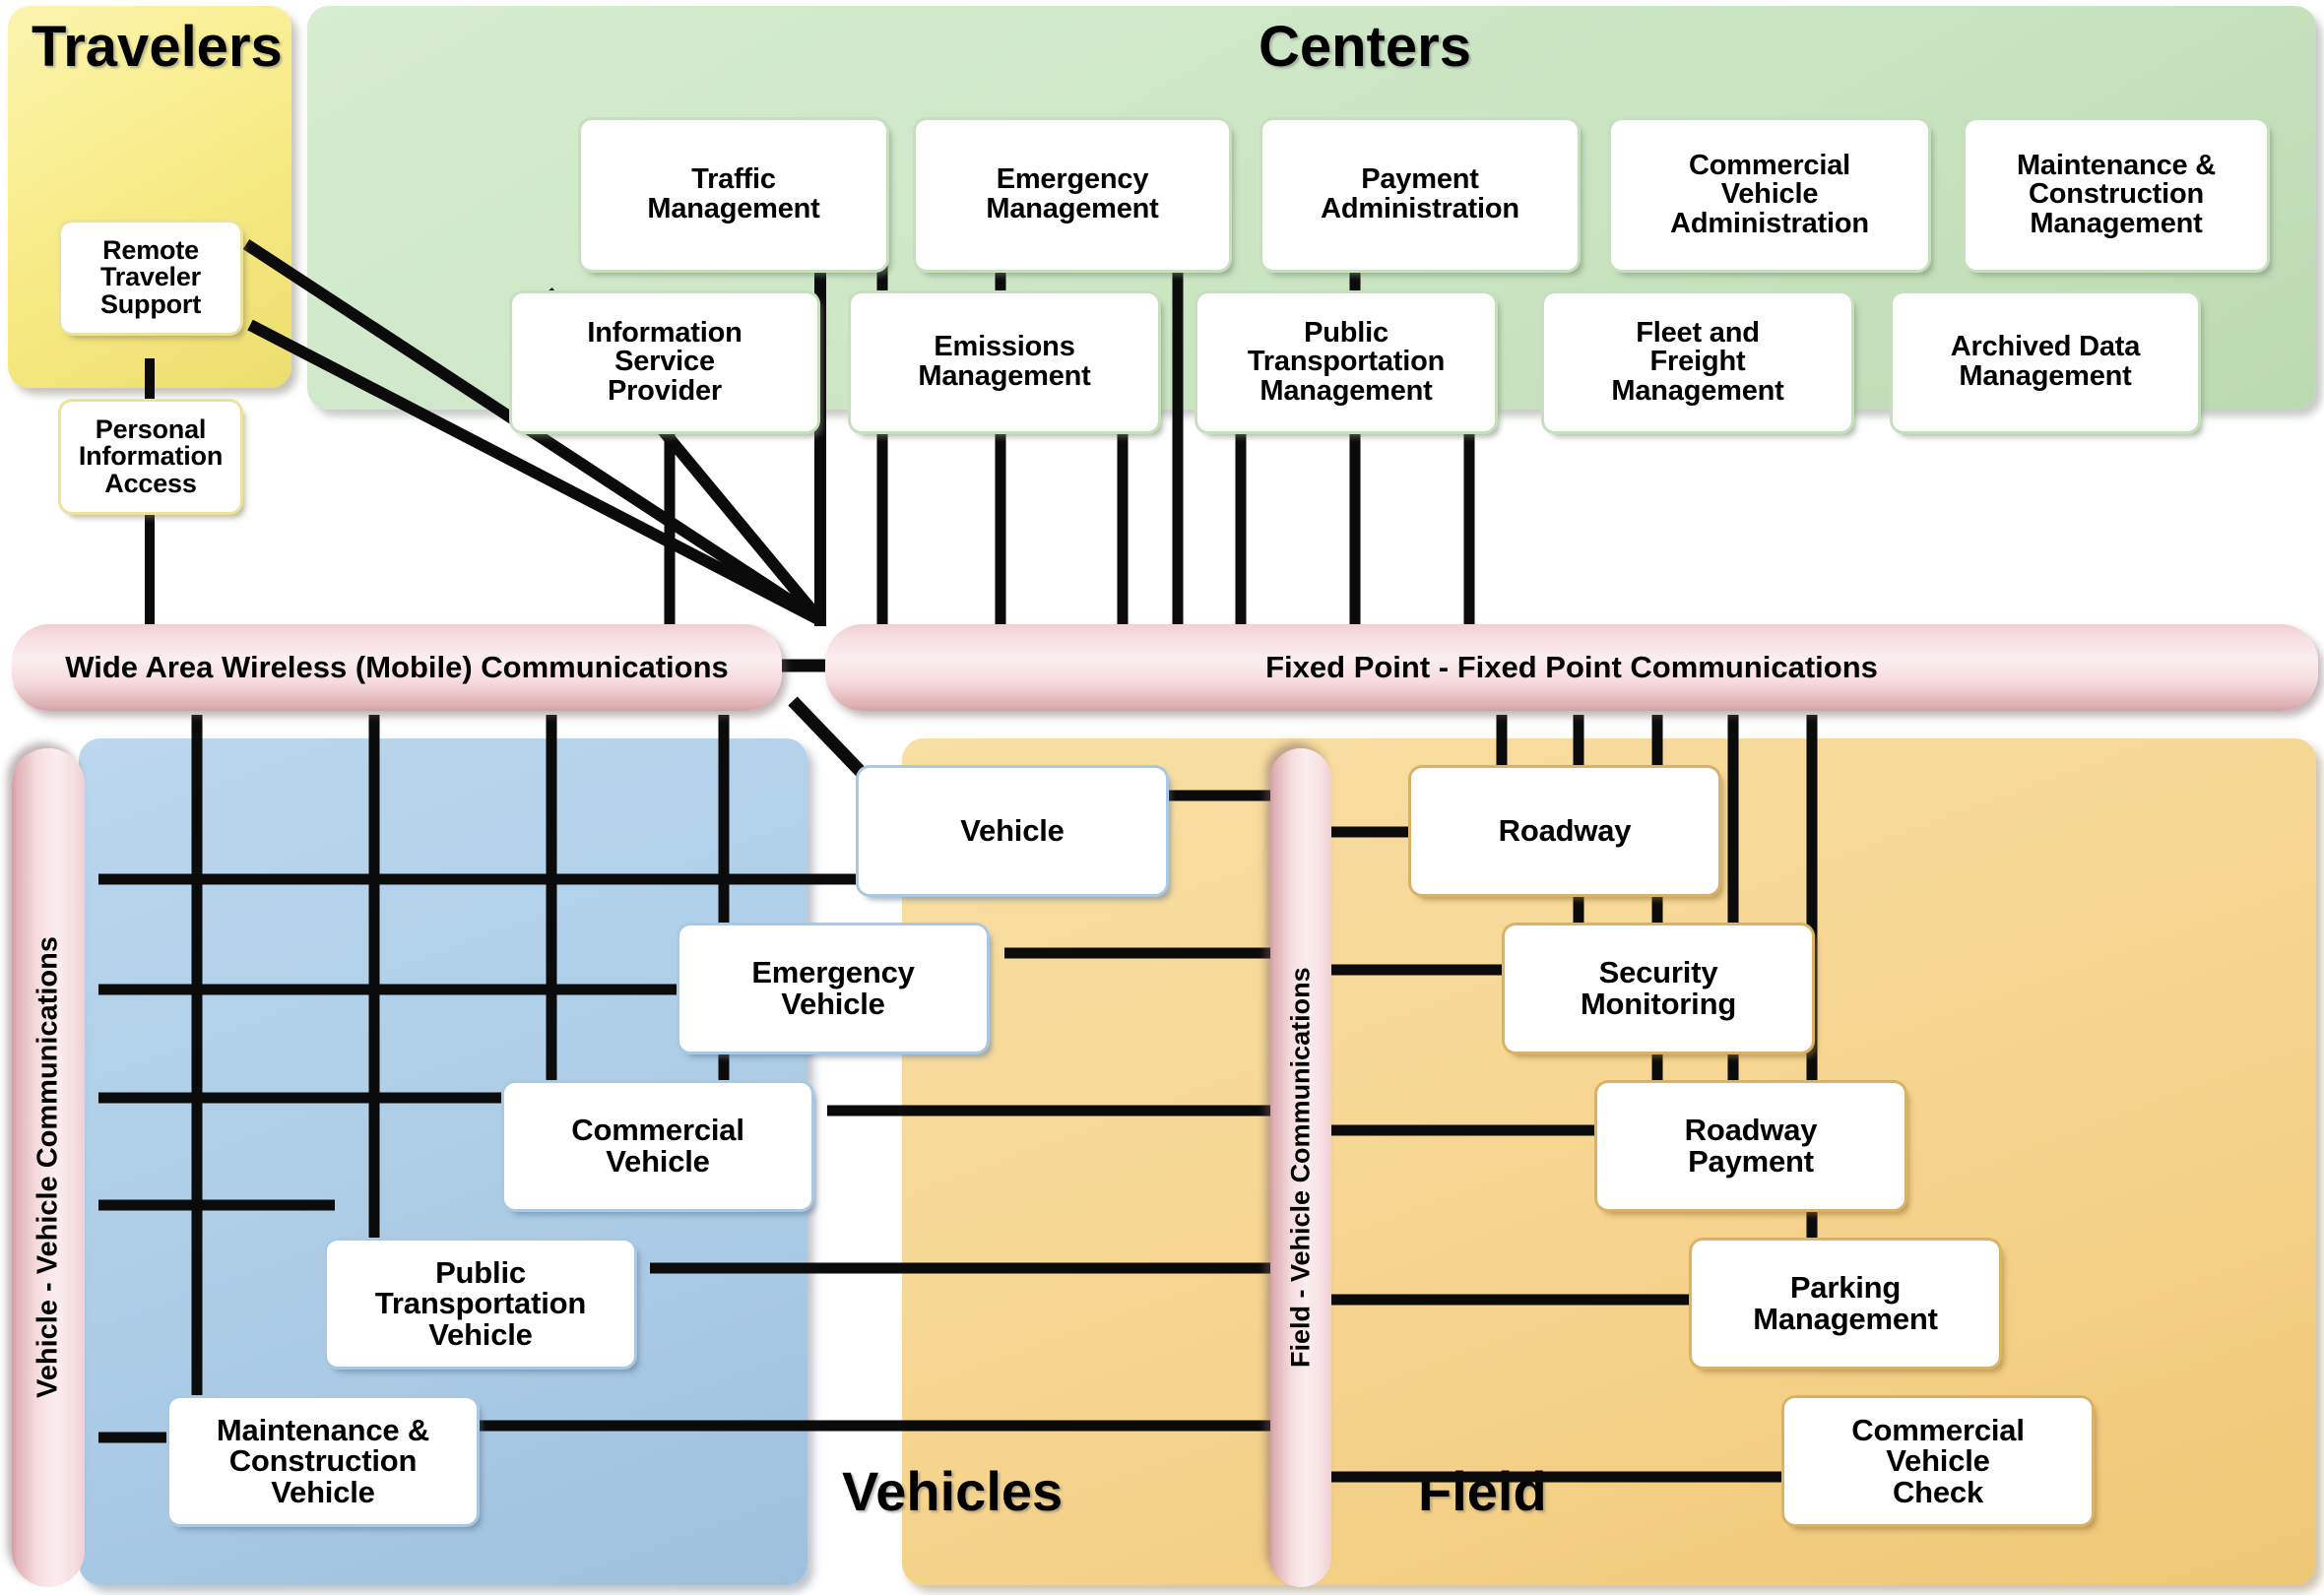 This screenshot has height=1595, width=2324. Describe the element at coordinates (1938, 1461) in the screenshot. I see `entity-commercial-vehicle-check: Commercial Vehicle Check` at that location.